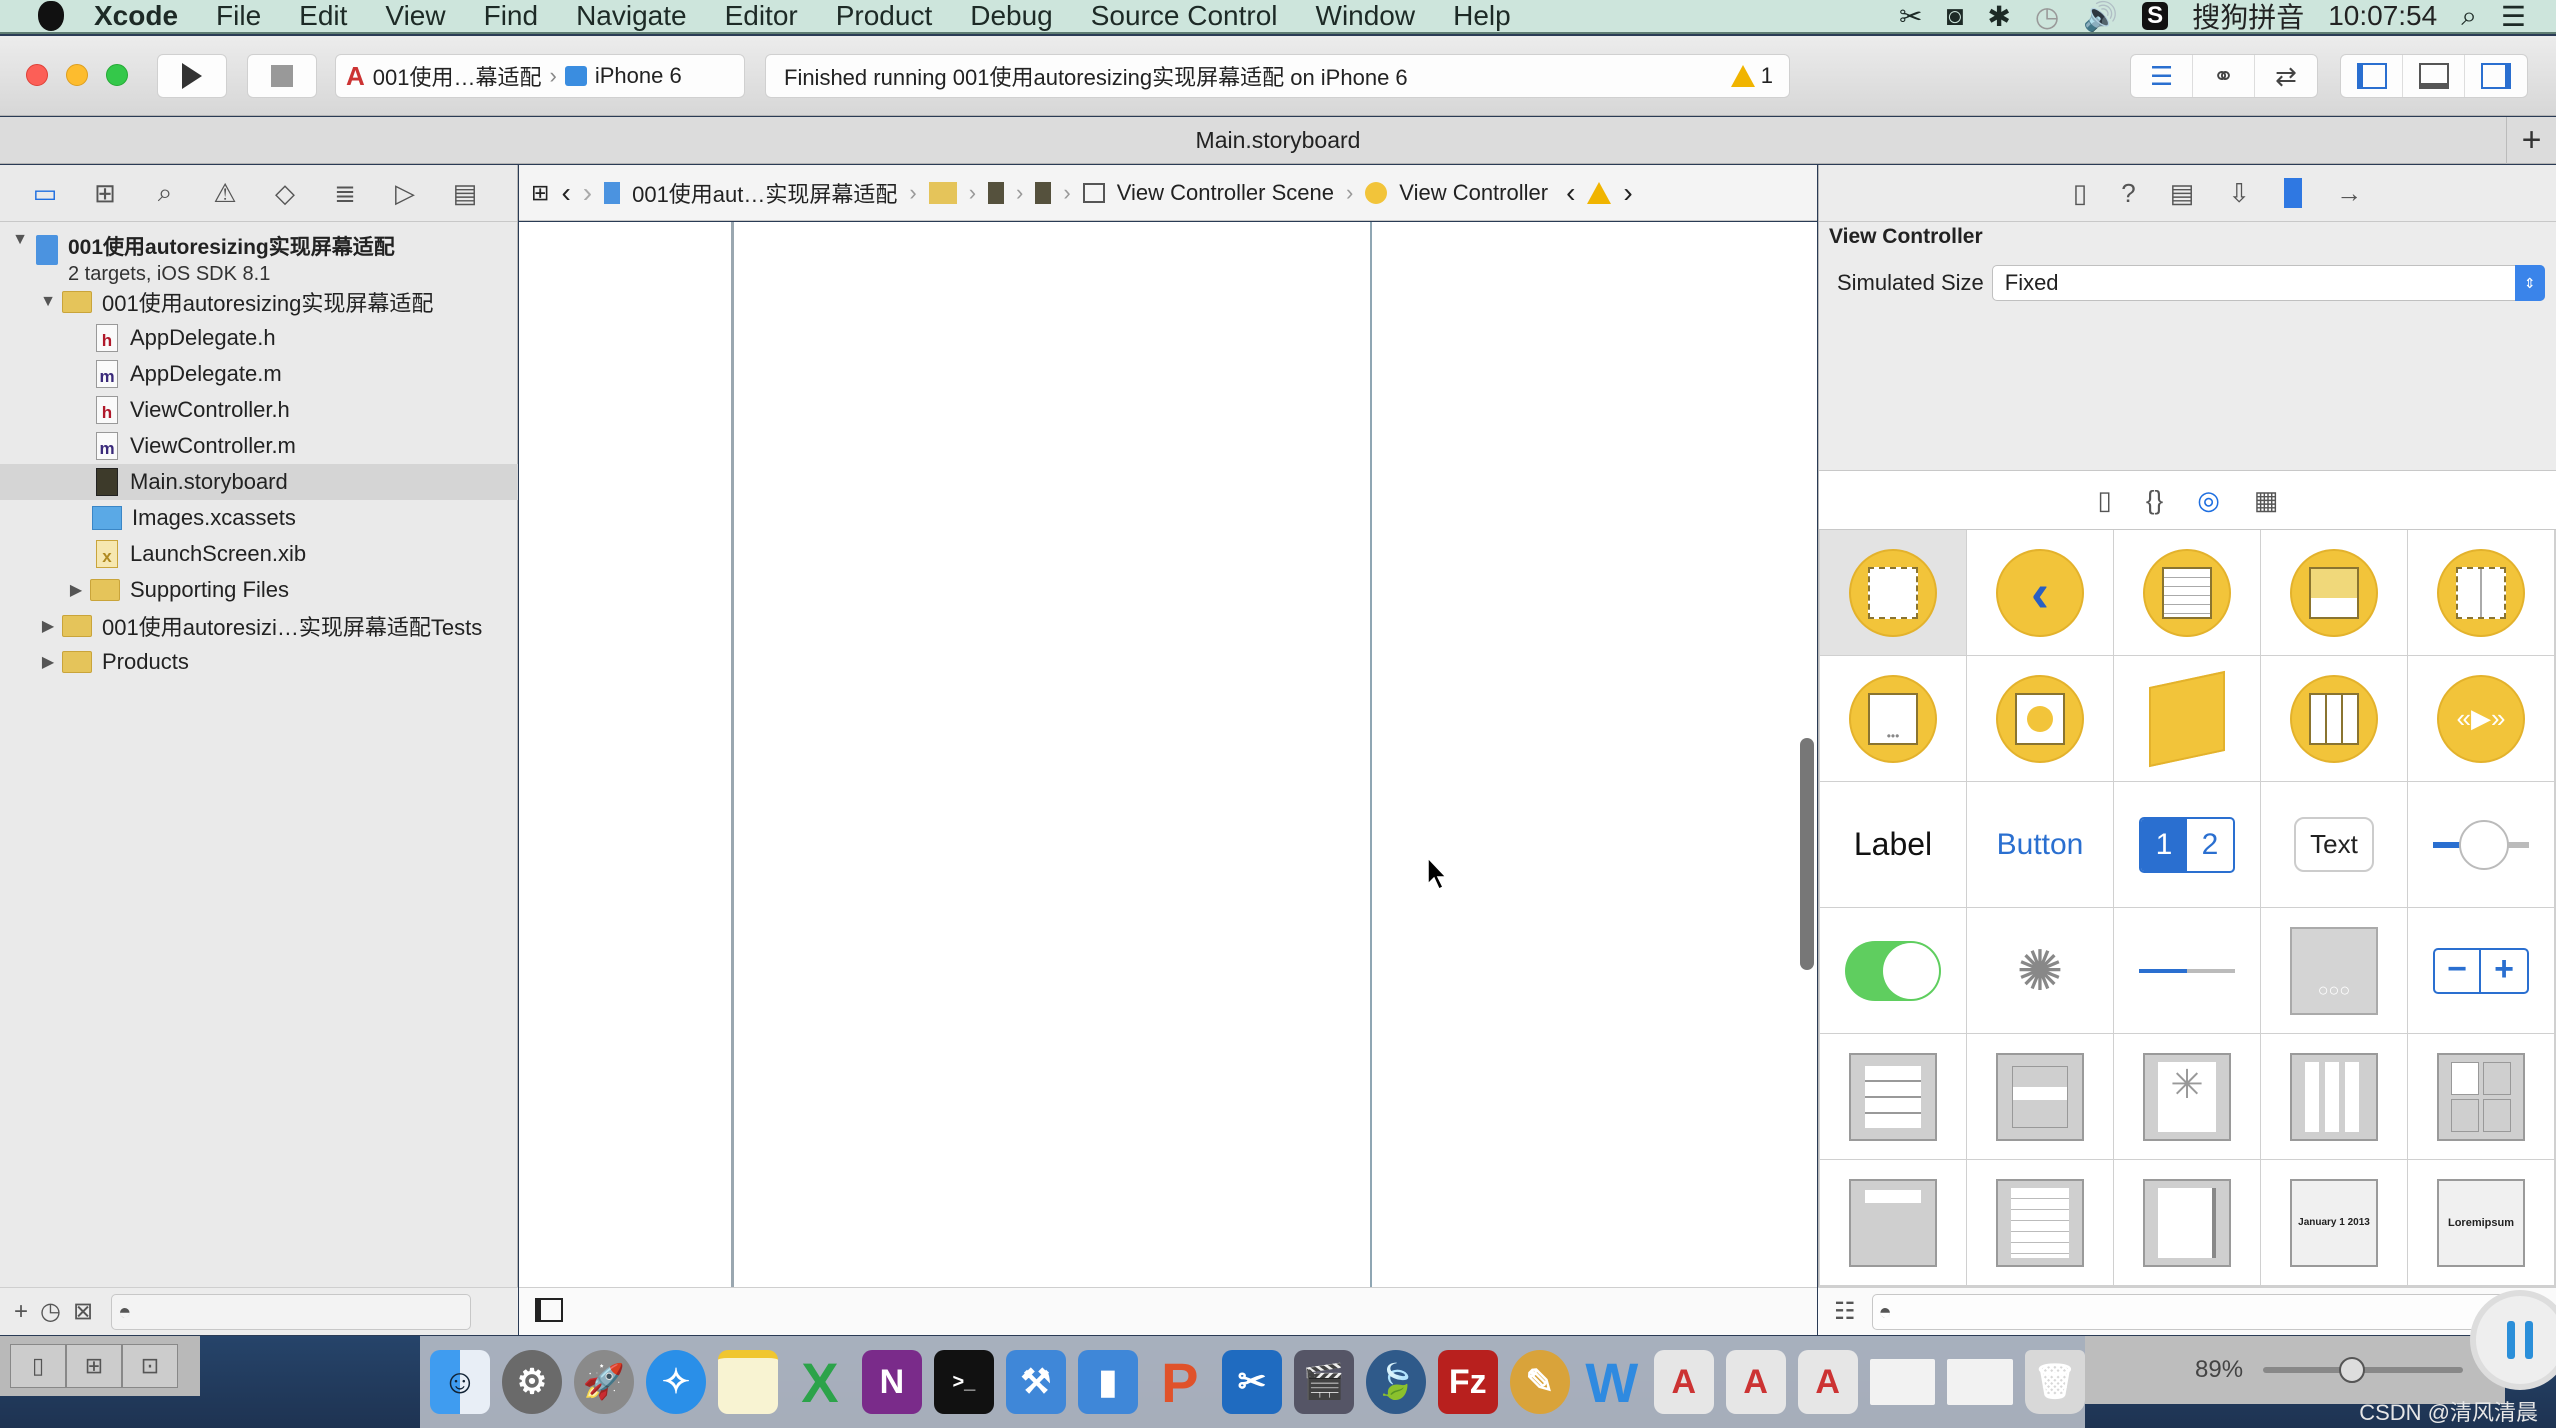 Image resolution: width=2556 pixels, height=1428 pixels. What do you see at coordinates (1570, 193) in the screenshot?
I see `previous-issue-button: ‹` at bounding box center [1570, 193].